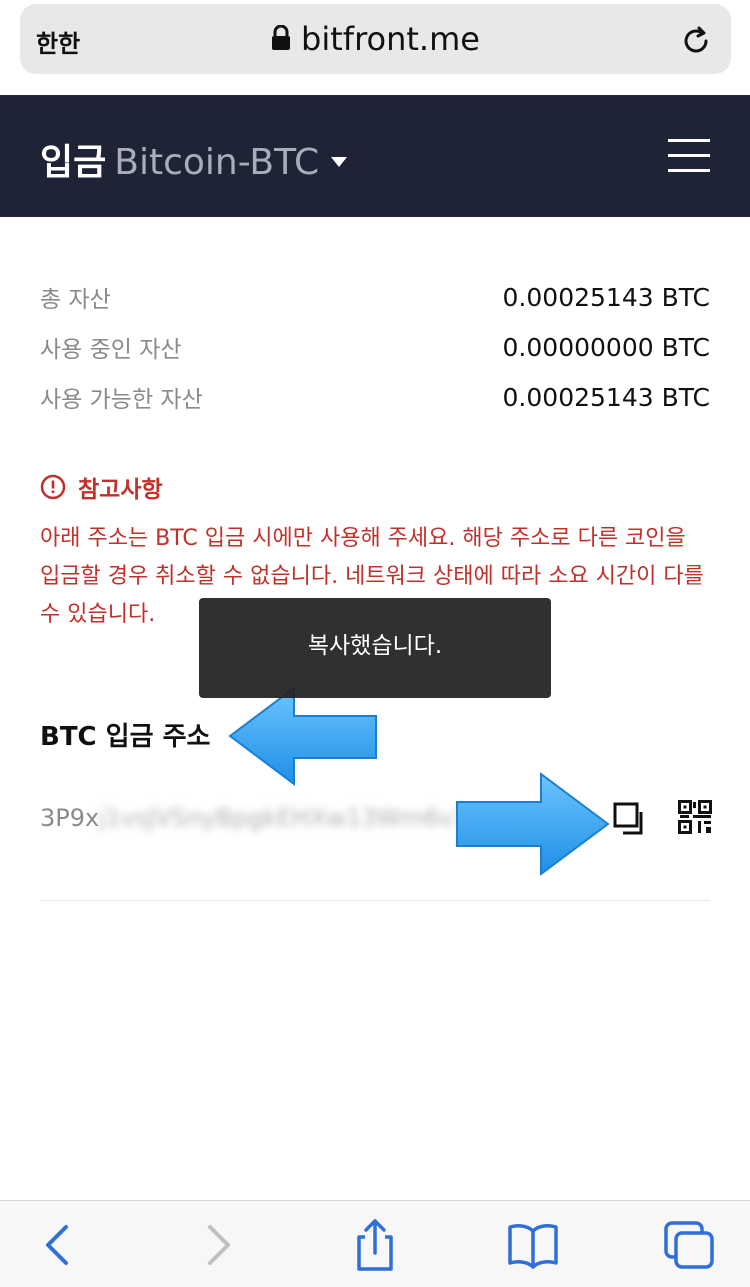 The height and width of the screenshot is (1287, 750). I want to click on balance-label: 총 자산, so click(75, 300).